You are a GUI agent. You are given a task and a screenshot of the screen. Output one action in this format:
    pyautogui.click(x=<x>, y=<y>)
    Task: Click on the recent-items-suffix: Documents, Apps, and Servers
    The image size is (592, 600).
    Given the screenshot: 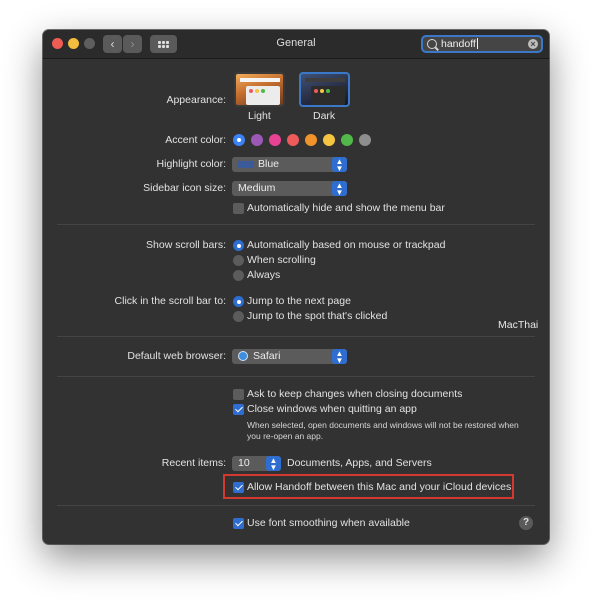 What is the action you would take?
    pyautogui.click(x=359, y=463)
    